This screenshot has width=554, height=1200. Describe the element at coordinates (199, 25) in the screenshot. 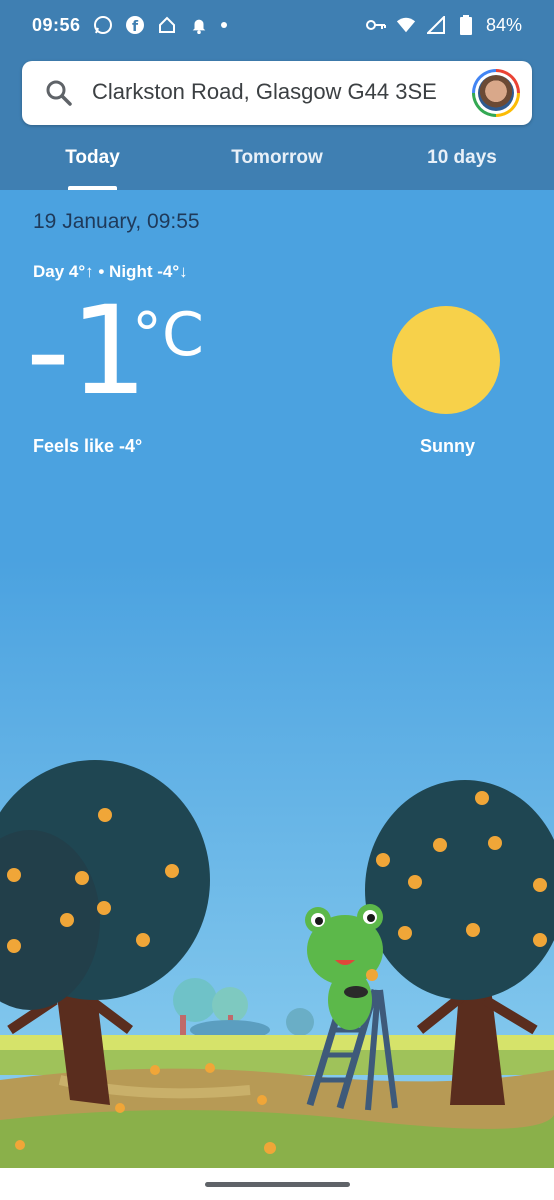

I see `notification-bell-icon` at that location.